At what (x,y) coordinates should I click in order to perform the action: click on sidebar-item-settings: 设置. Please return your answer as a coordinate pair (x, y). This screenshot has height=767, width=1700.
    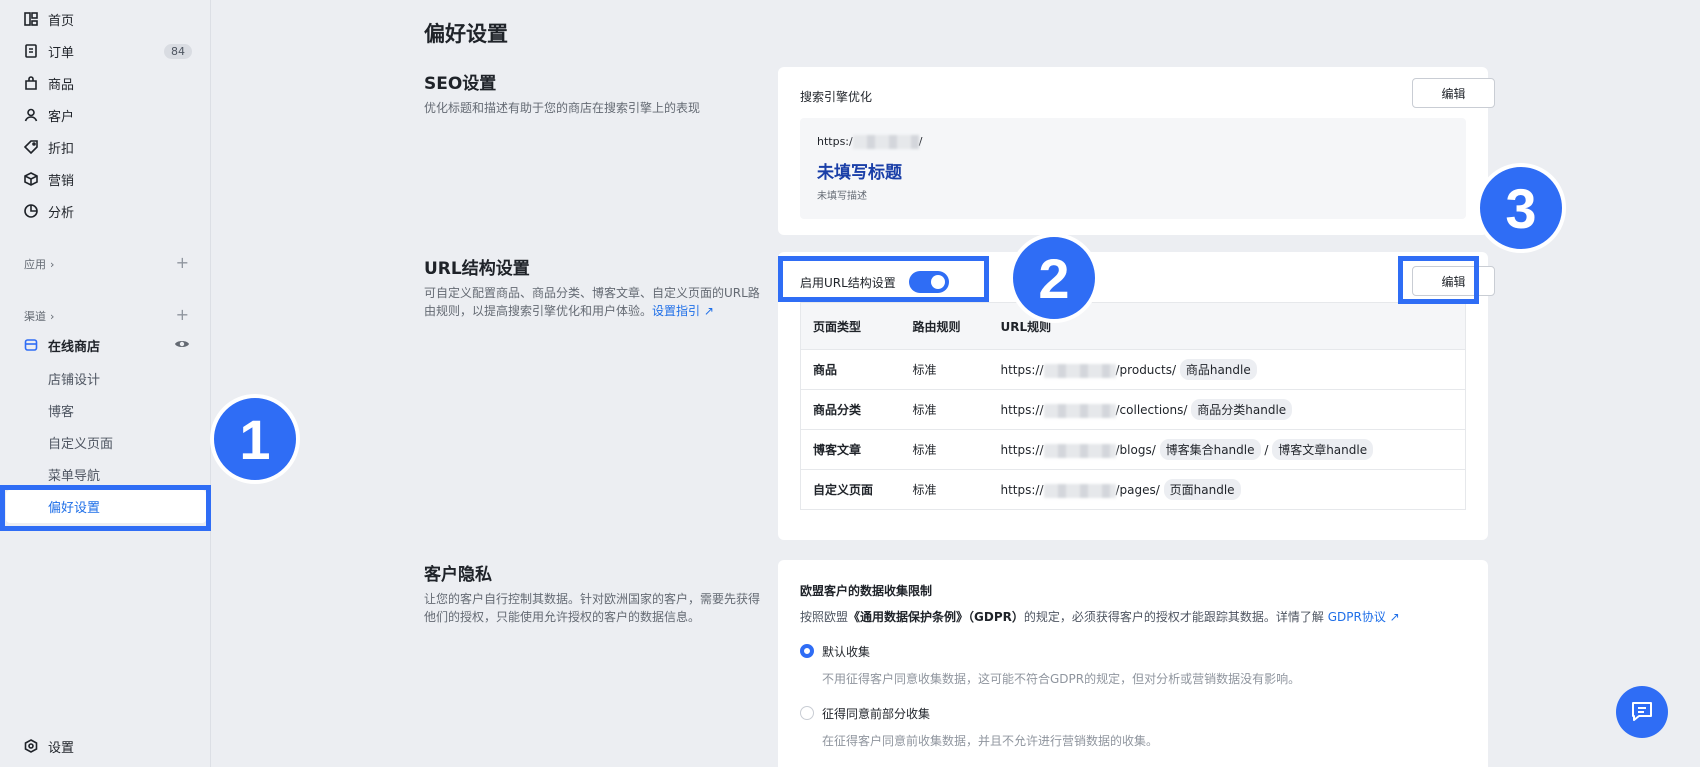
    Looking at the image, I should click on (105, 746).